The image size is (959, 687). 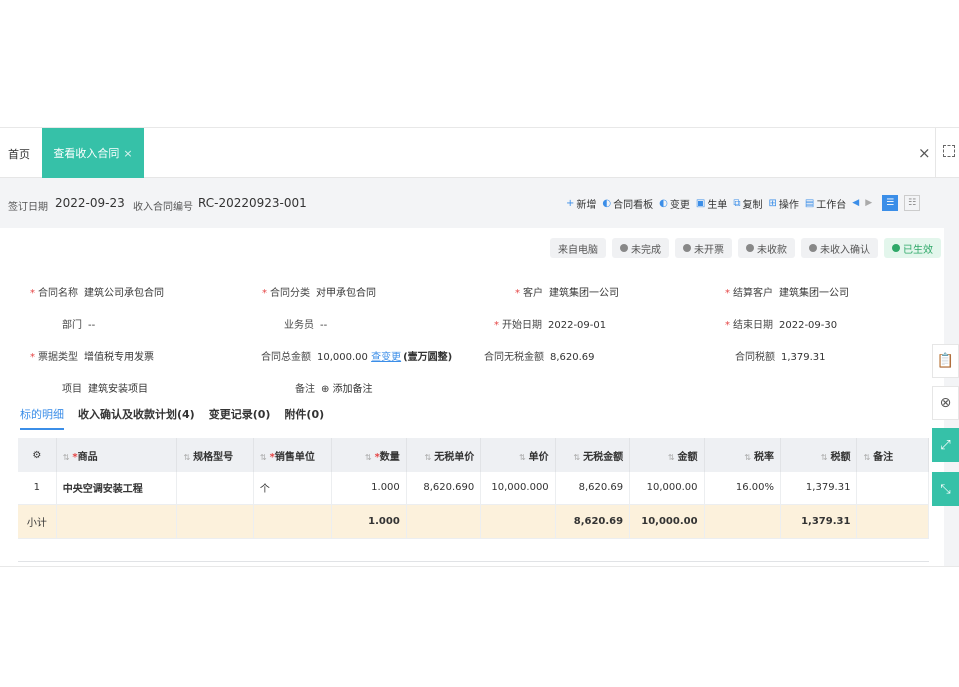 I want to click on subtotal-row: 小计 1.000 8,620.69 10,000.00 1,379.31, so click(x=473, y=521).